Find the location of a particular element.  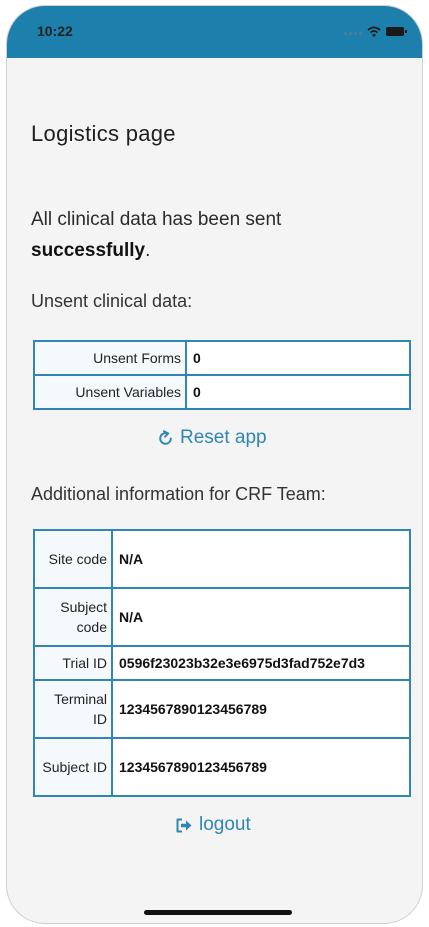

sign-out-icon is located at coordinates (184, 825).